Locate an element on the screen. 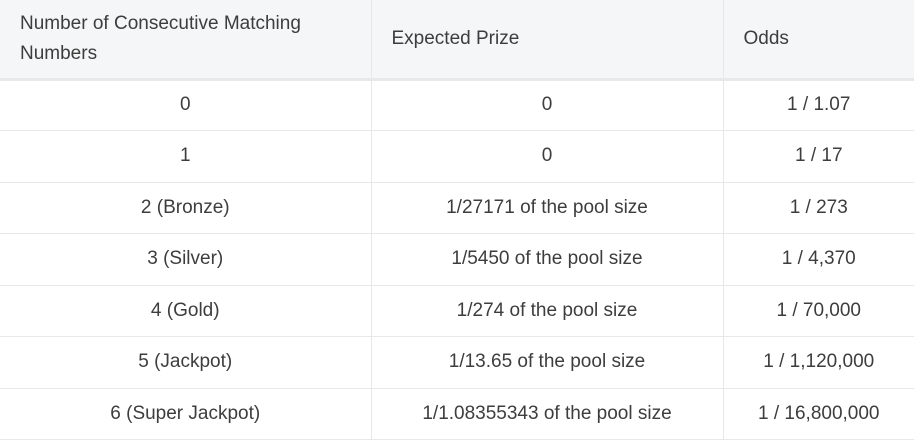  table-row: 1 0 1 / 17 is located at coordinates (457, 156).